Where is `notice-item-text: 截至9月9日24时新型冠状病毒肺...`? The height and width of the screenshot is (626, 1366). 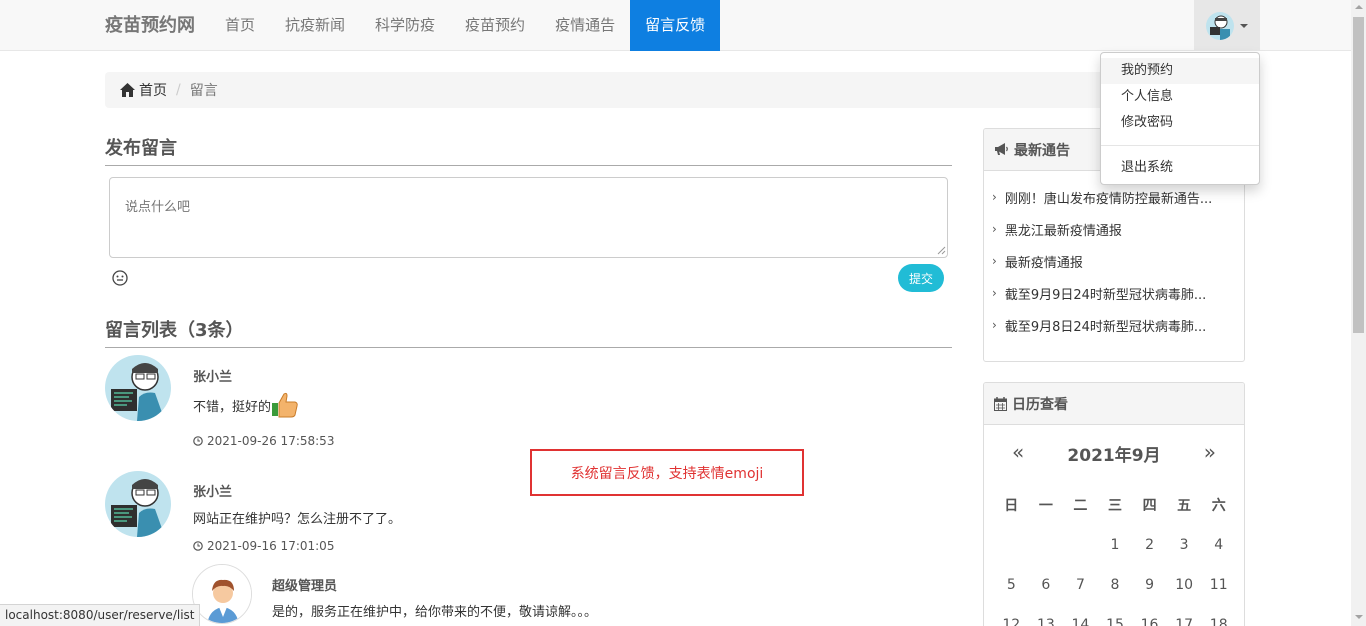
notice-item-text: 截至9月9日24时新型冠状病毒肺... is located at coordinates (1105, 295).